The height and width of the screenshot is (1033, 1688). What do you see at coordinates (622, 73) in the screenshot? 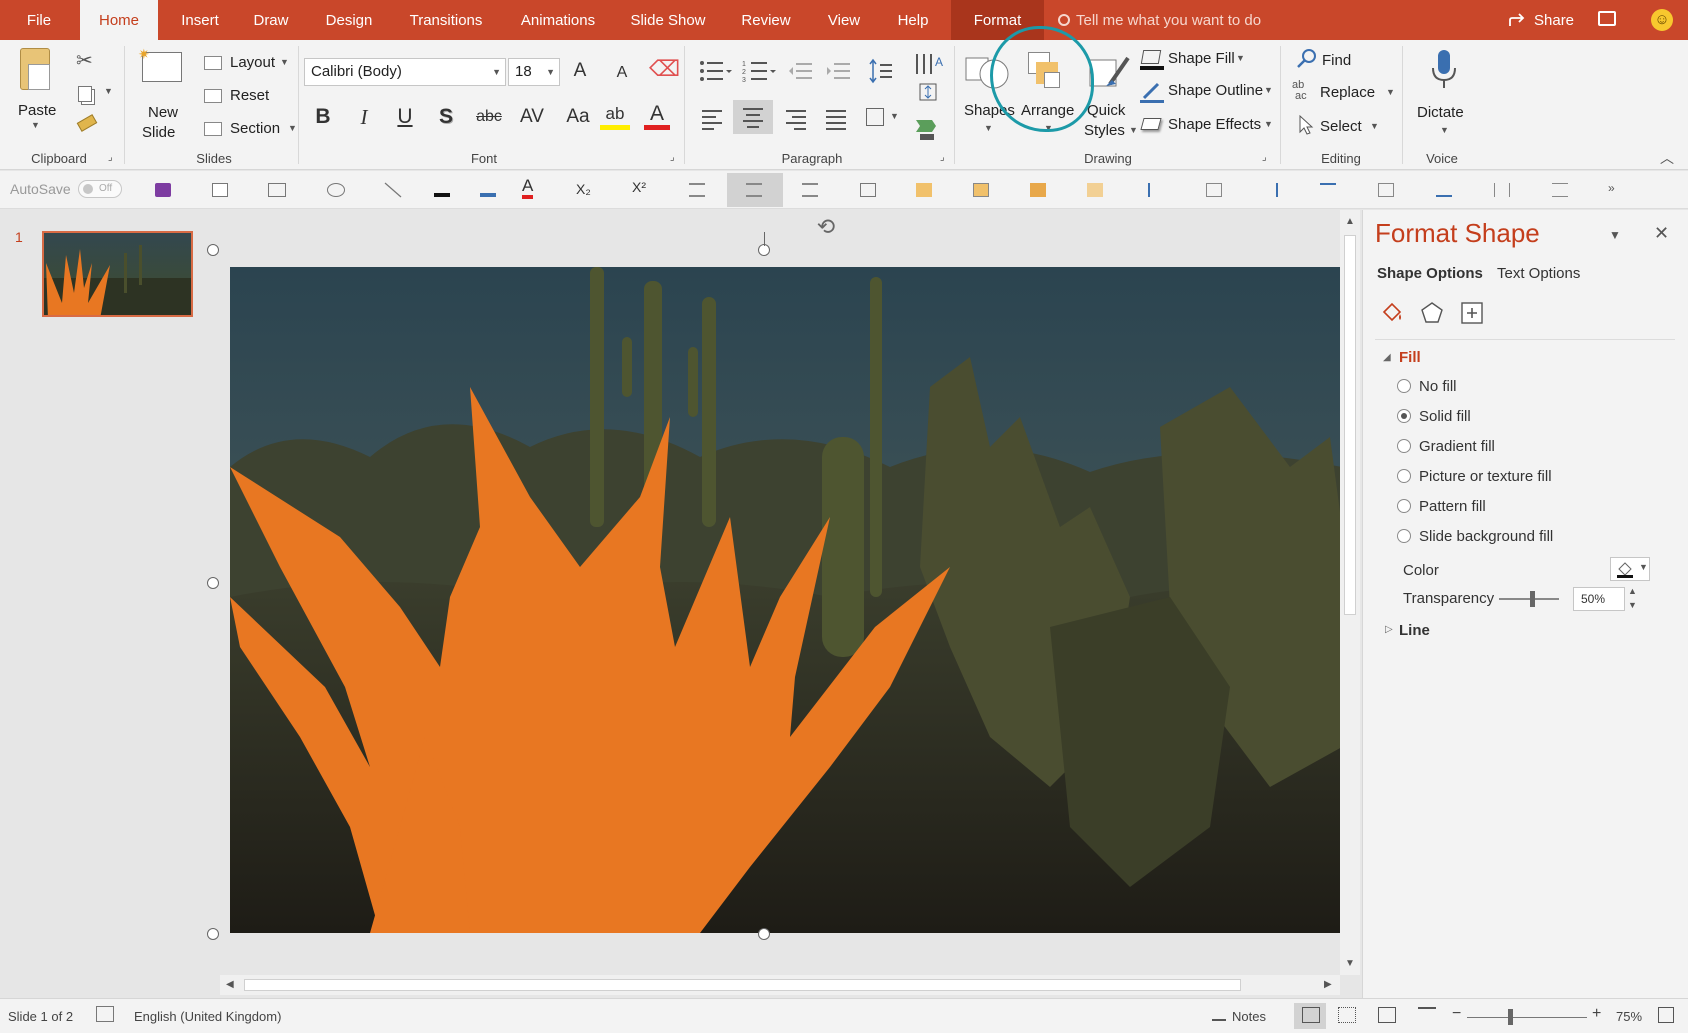
I see `shrink-font-button: A` at bounding box center [622, 73].